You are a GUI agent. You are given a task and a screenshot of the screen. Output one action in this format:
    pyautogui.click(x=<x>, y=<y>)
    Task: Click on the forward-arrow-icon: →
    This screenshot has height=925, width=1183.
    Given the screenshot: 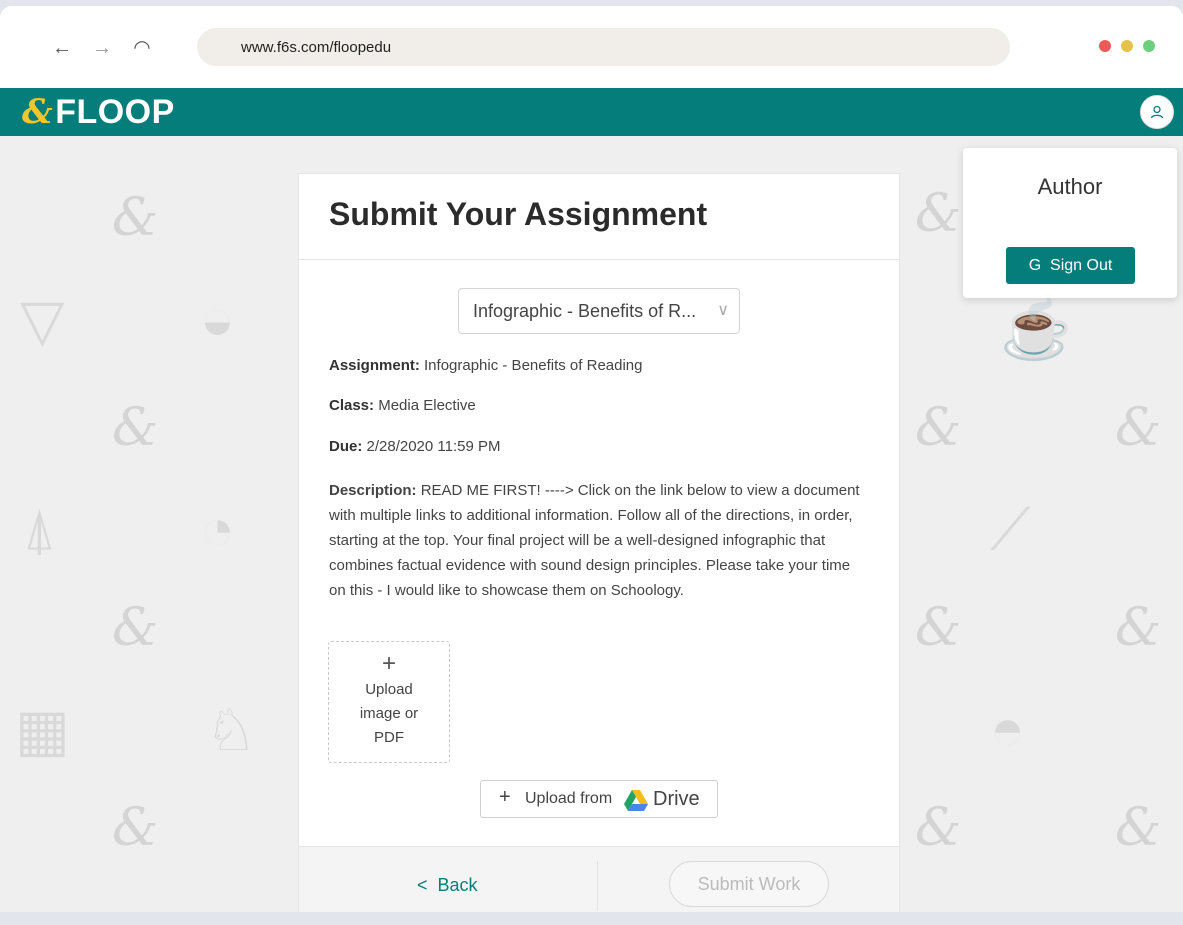 What is the action you would take?
    pyautogui.click(x=102, y=48)
    